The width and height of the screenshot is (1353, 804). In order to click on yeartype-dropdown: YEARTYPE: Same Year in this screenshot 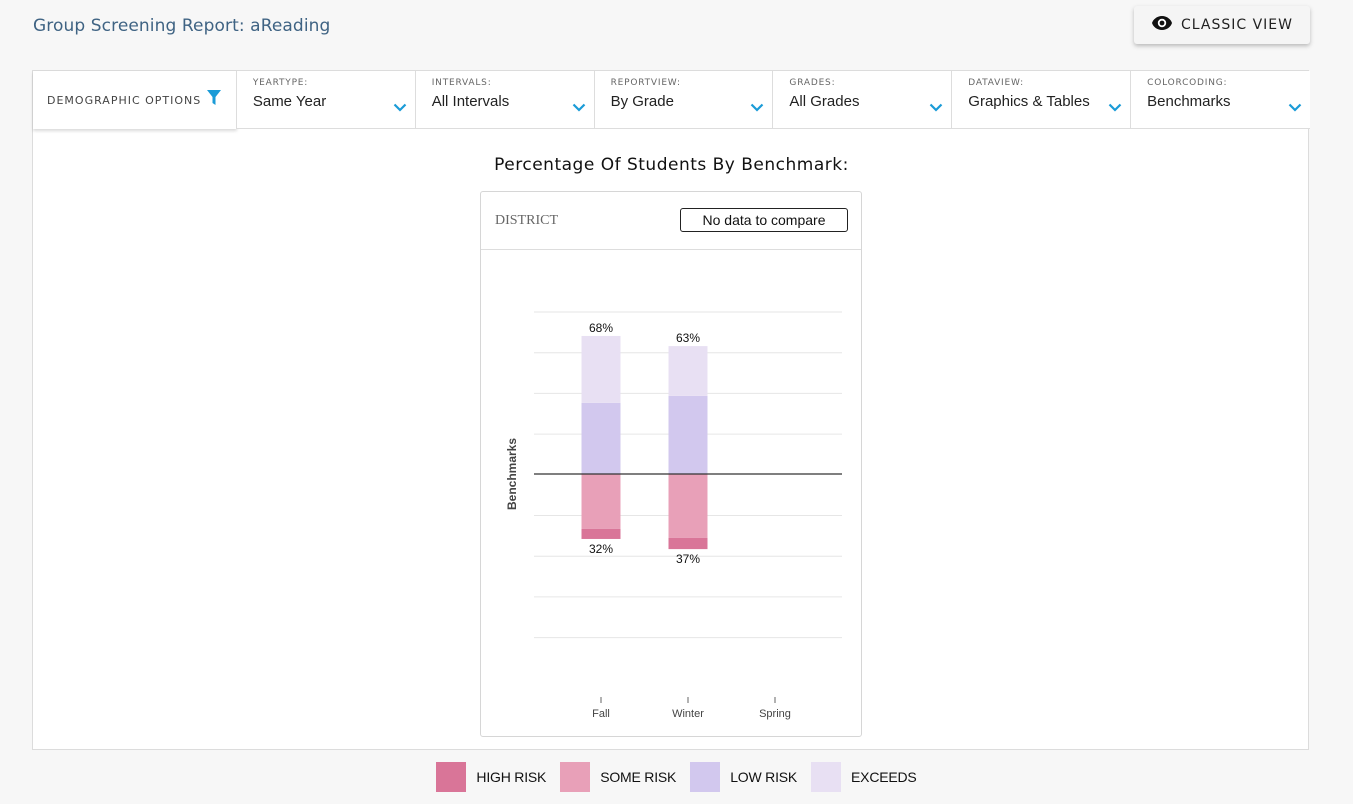, I will do `click(326, 100)`.